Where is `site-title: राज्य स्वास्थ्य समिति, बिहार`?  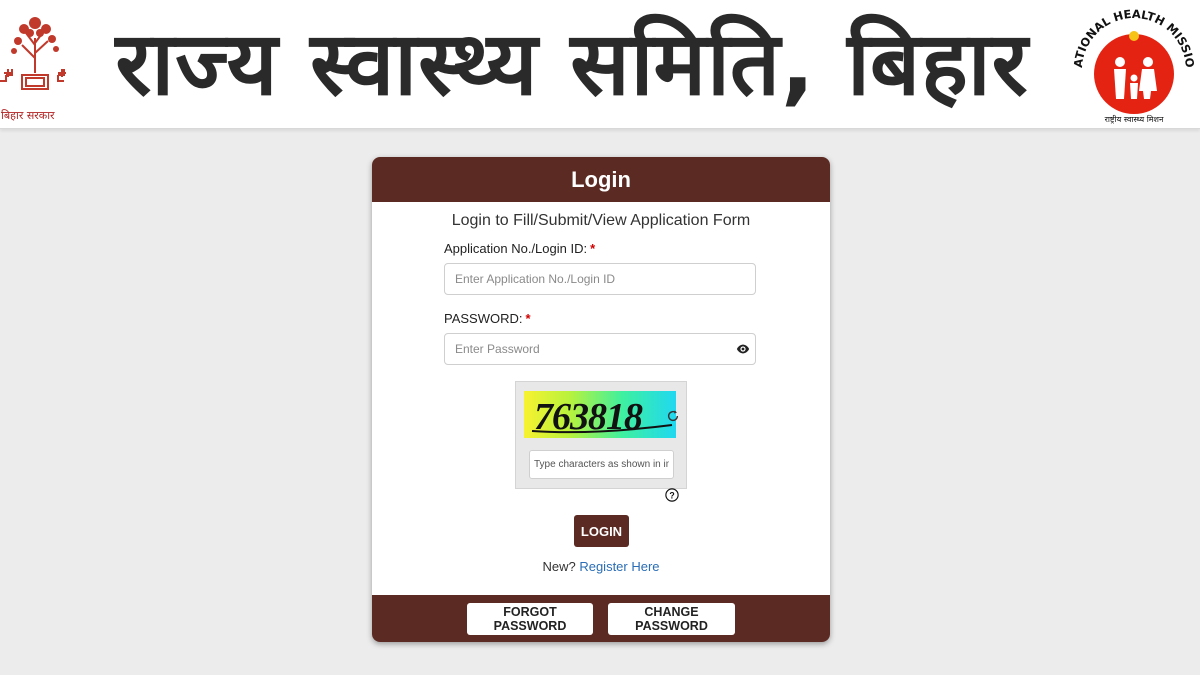
site-title: राज्य स्वास्थ्य समिति, बिहार is located at coordinates (572, 63).